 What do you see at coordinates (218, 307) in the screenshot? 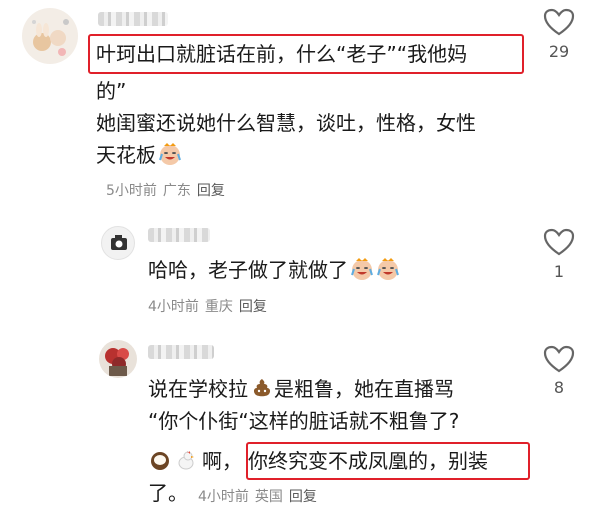
I see `comment-location: 重庆` at bounding box center [218, 307].